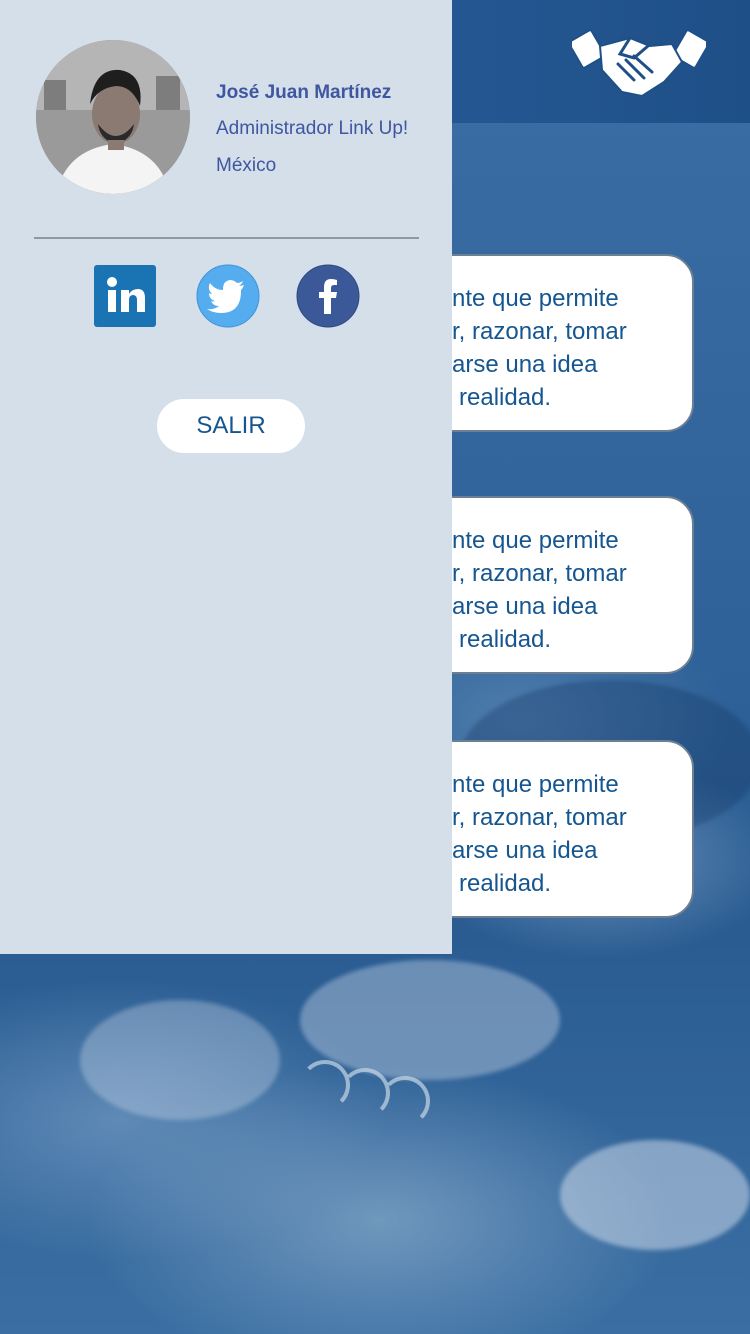 This screenshot has height=1334, width=750. What do you see at coordinates (246, 165) in the screenshot?
I see `user-country: México` at bounding box center [246, 165].